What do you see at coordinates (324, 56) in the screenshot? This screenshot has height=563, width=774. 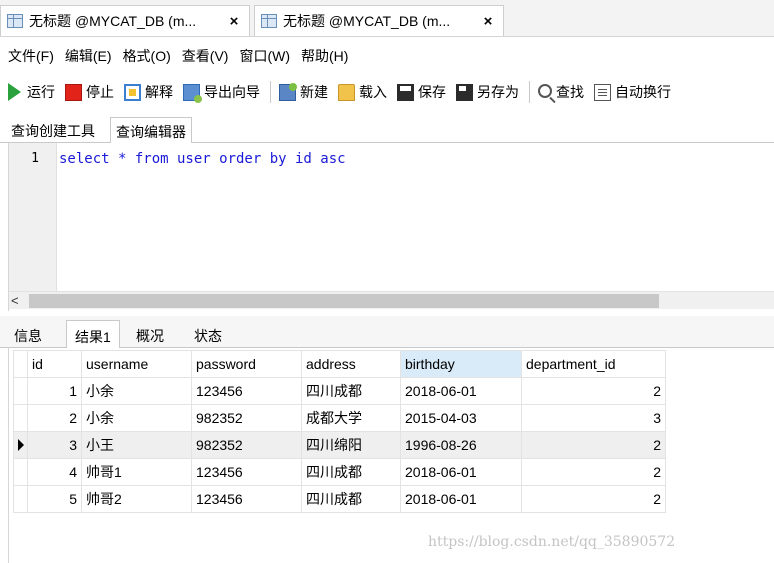 I see `menu-help: 帮助(H)` at bounding box center [324, 56].